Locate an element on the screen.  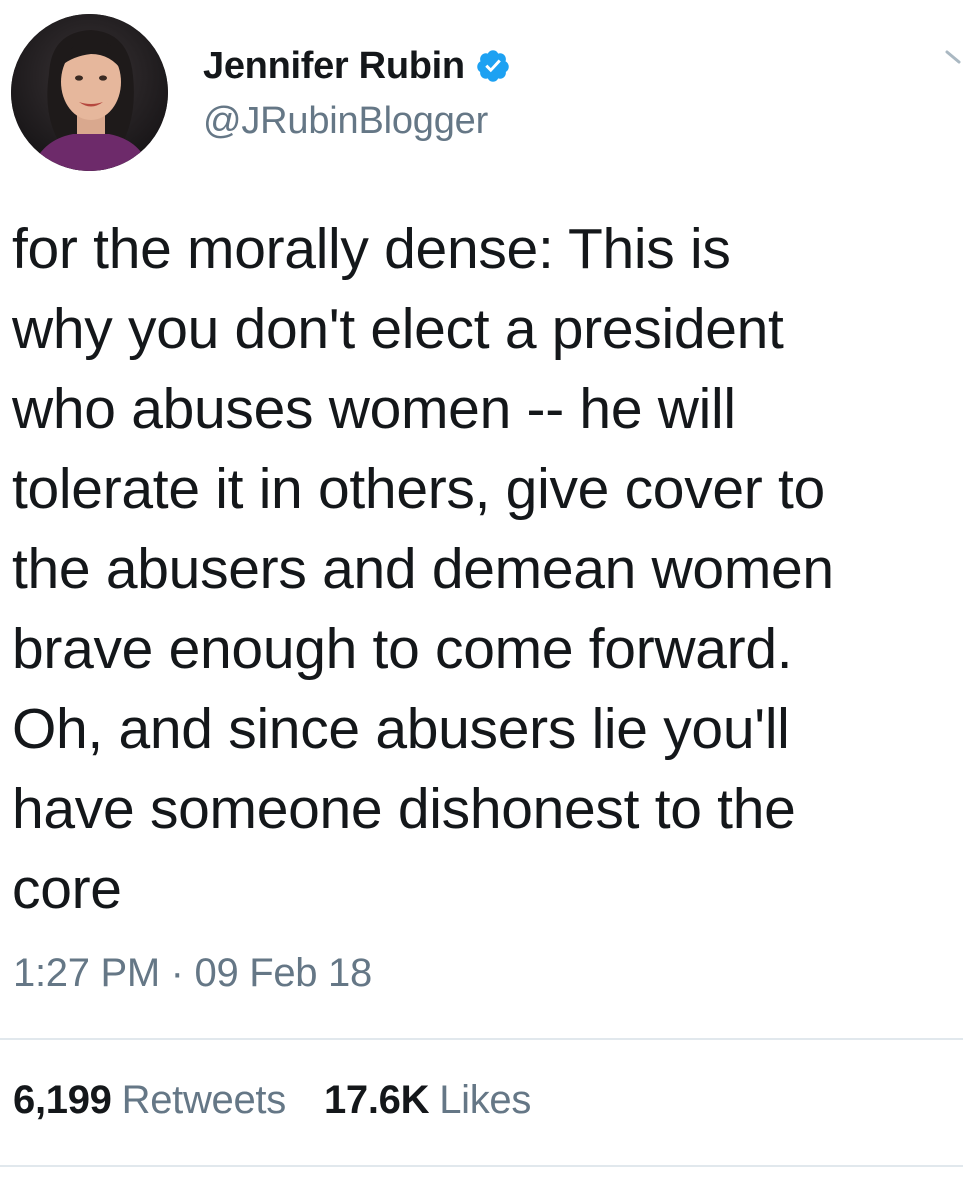
likes-count: 17.6K is located at coordinates (376, 1100).